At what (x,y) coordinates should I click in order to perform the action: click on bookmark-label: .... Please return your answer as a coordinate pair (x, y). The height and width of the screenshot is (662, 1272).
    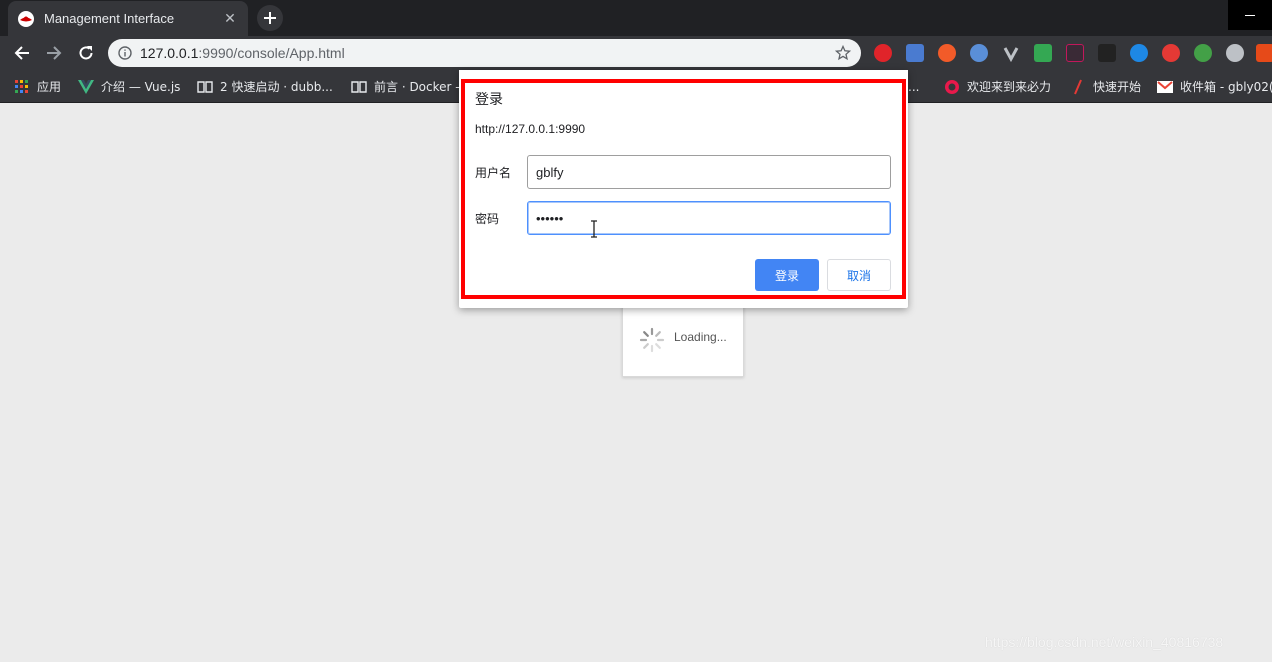
    Looking at the image, I should click on (914, 86).